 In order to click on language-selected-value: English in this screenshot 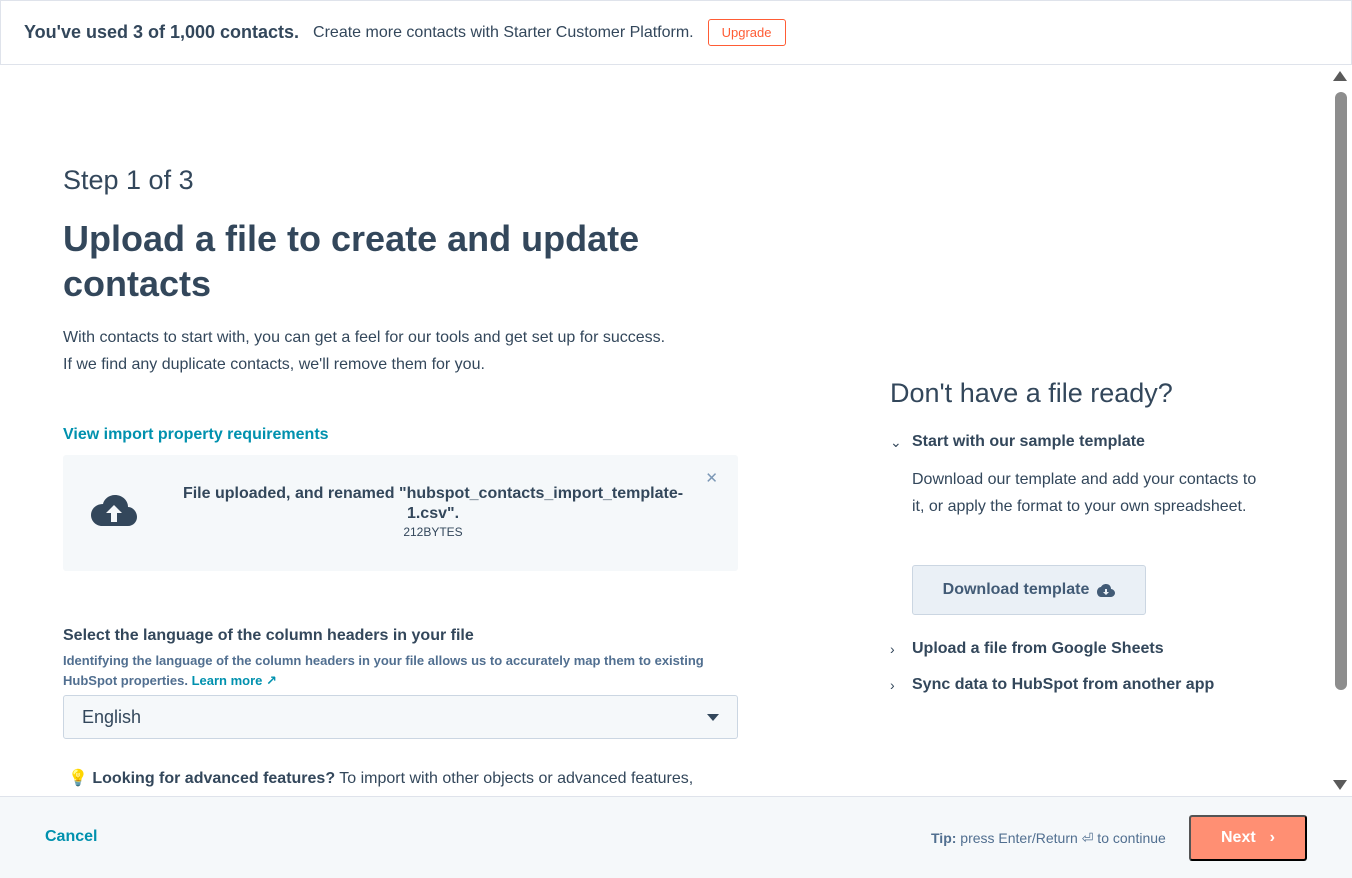, I will do `click(112, 716)`.